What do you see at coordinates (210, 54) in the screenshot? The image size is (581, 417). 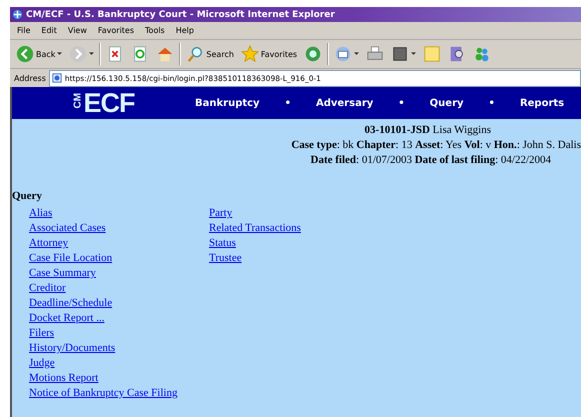 I see `search-button: Search` at bounding box center [210, 54].